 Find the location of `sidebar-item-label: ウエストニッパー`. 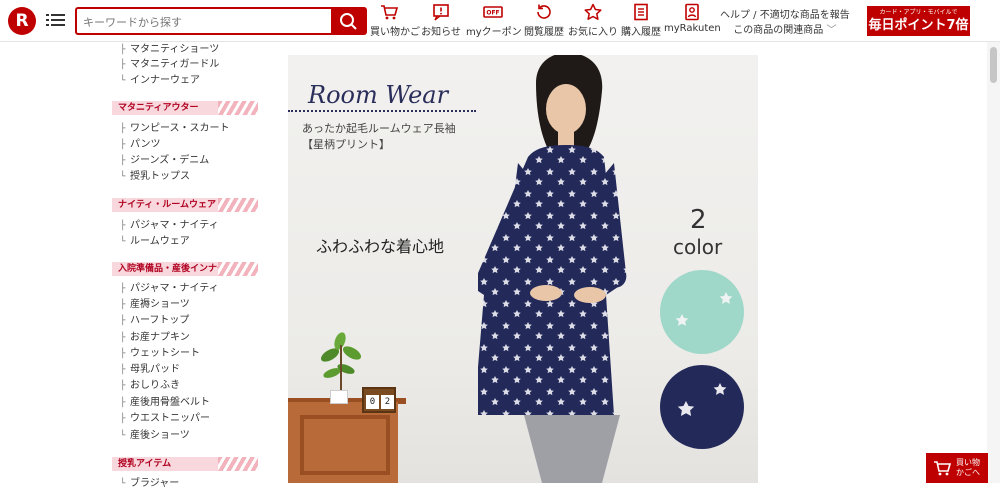

sidebar-item-label: ウエストニッパー is located at coordinates (170, 418).